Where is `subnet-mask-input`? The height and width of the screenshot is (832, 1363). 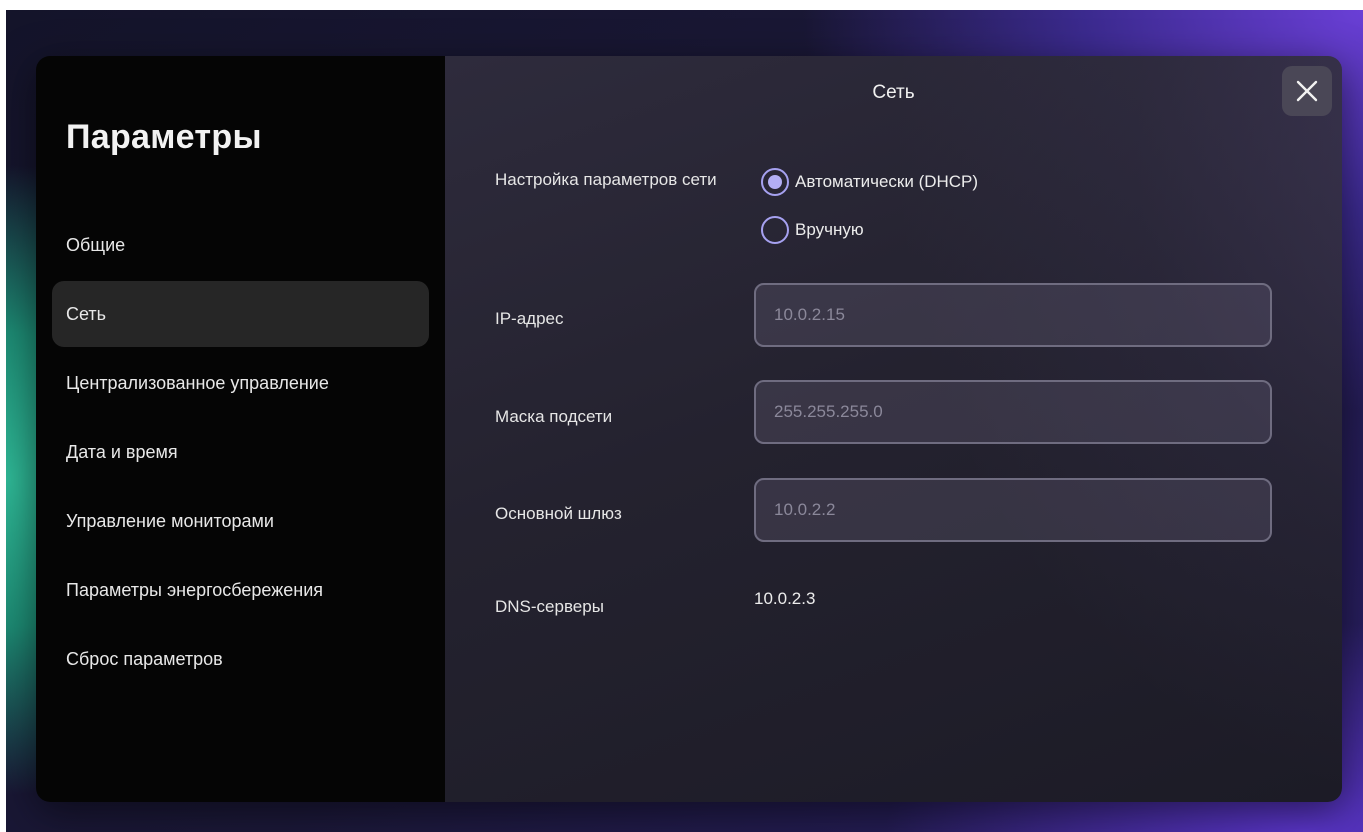
subnet-mask-input is located at coordinates (1013, 412).